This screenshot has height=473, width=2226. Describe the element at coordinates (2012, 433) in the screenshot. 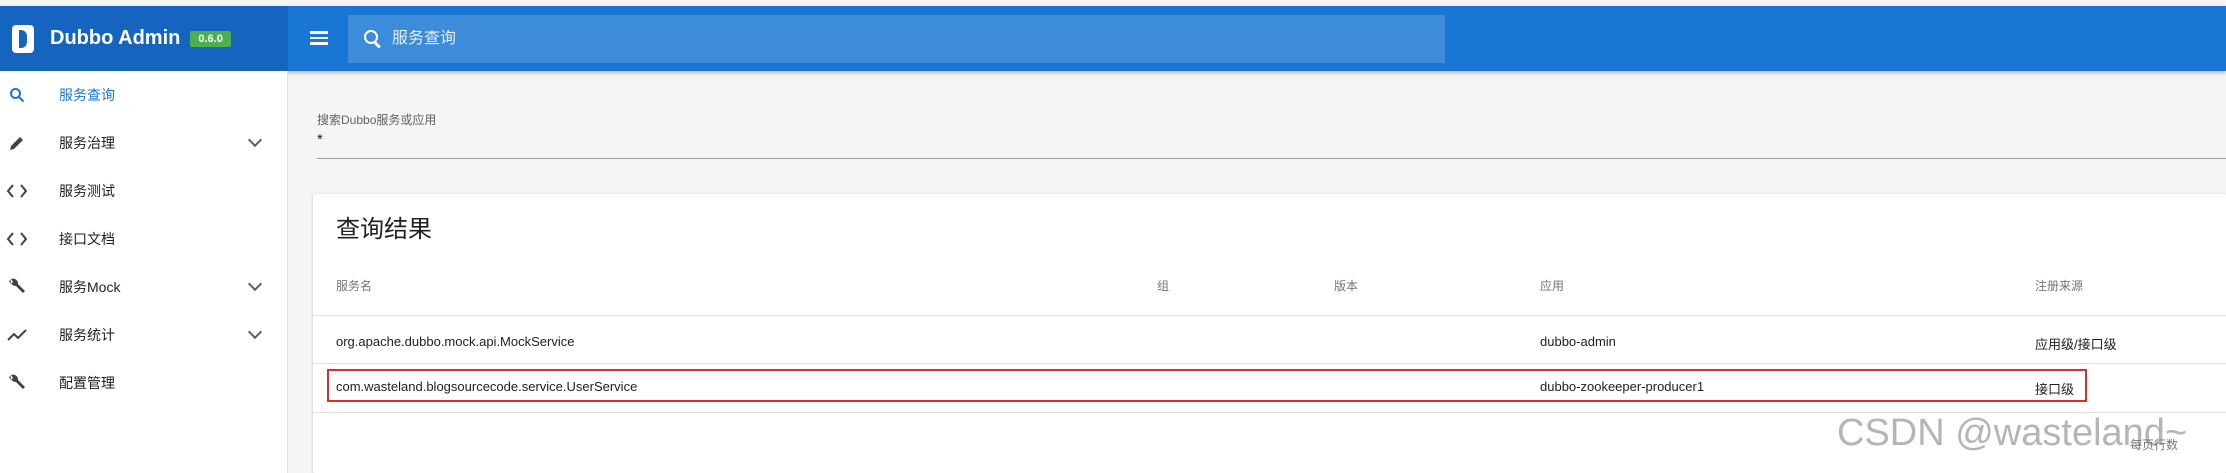

I see `watermark: CSDN @wasteland~` at that location.